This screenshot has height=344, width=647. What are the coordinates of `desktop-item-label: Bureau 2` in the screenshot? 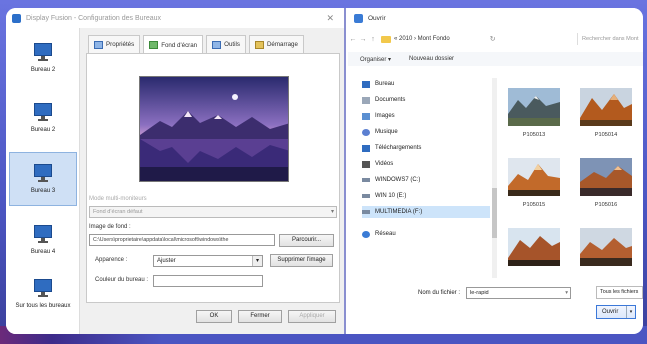 It's located at (43, 130).